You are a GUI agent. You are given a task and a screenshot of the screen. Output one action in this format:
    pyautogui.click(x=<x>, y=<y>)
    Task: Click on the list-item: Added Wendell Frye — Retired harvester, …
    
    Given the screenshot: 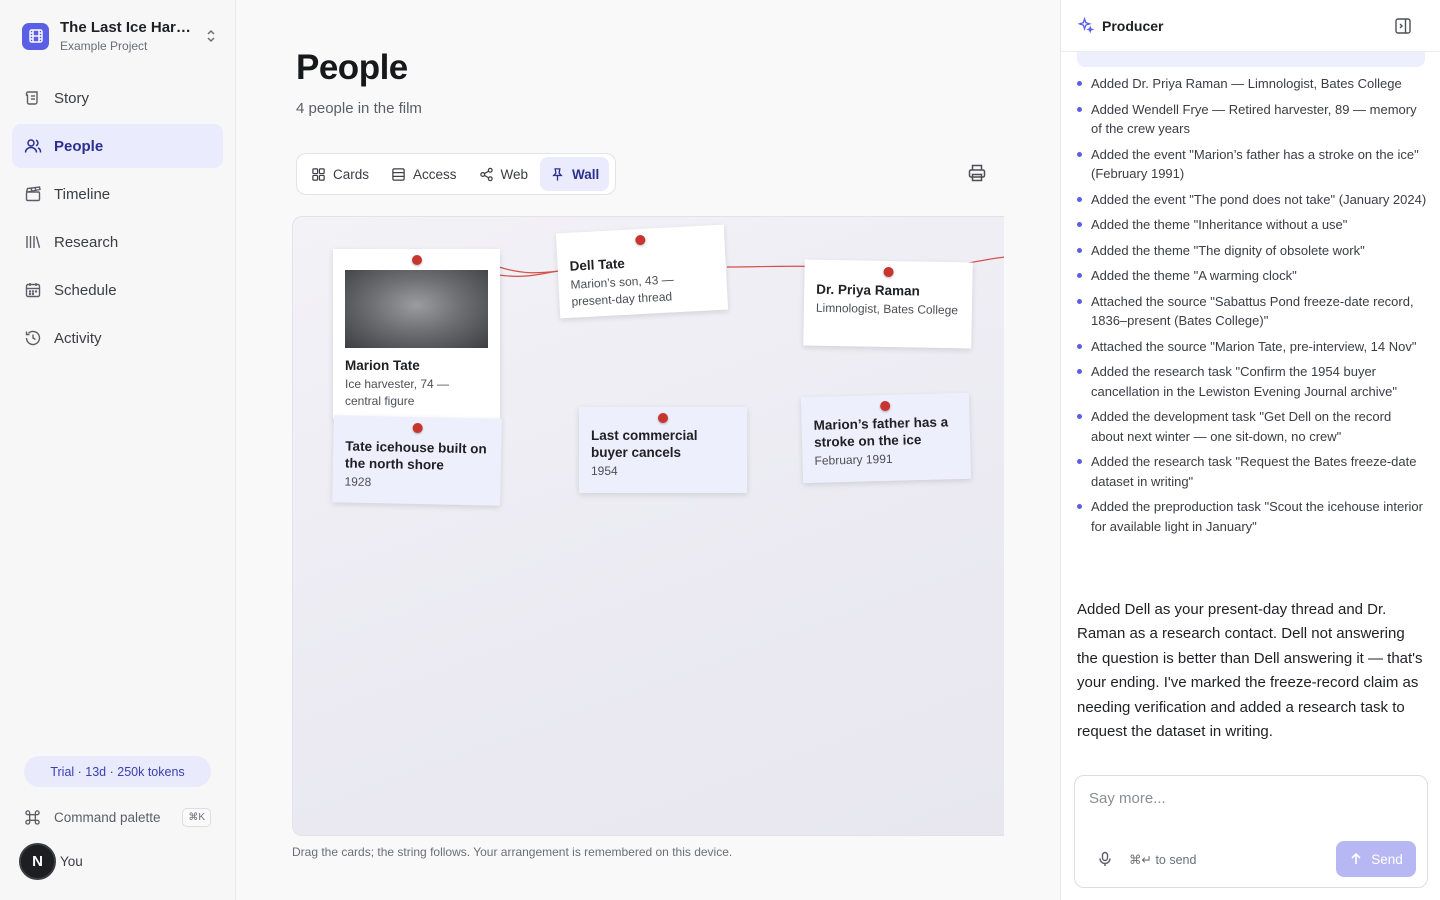 What is the action you would take?
    pyautogui.click(x=1252, y=119)
    